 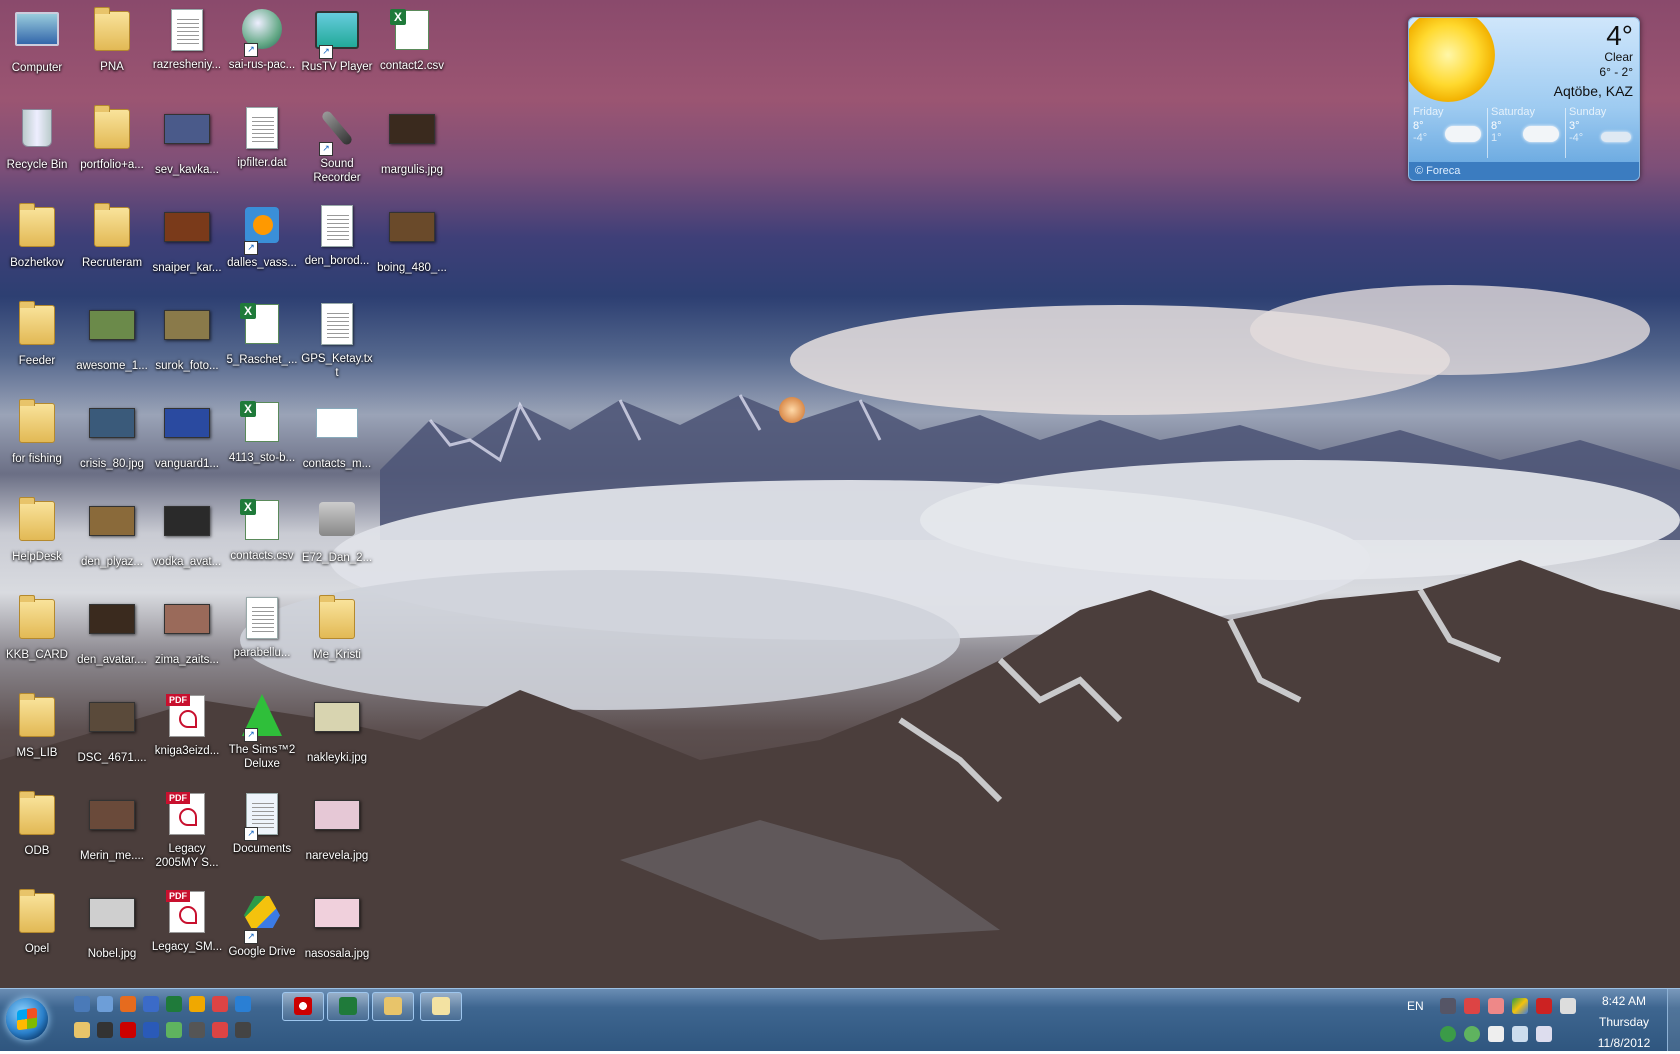 I want to click on desktop-icon: ↗ Documents, so click(x=262, y=823).